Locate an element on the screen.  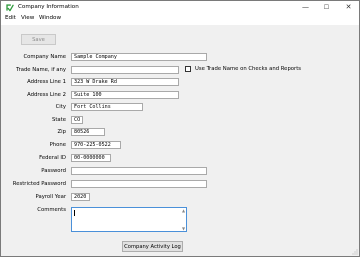
state-field: CO is located at coordinates (77, 120).